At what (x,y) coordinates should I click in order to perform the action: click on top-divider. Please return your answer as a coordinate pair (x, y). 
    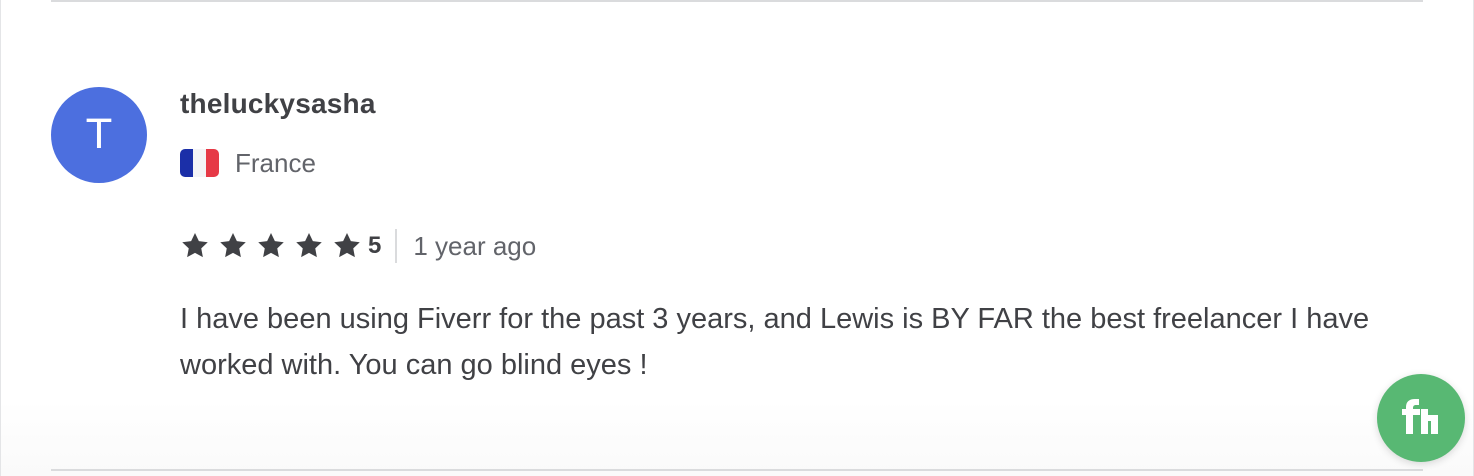
    Looking at the image, I should click on (737, 1).